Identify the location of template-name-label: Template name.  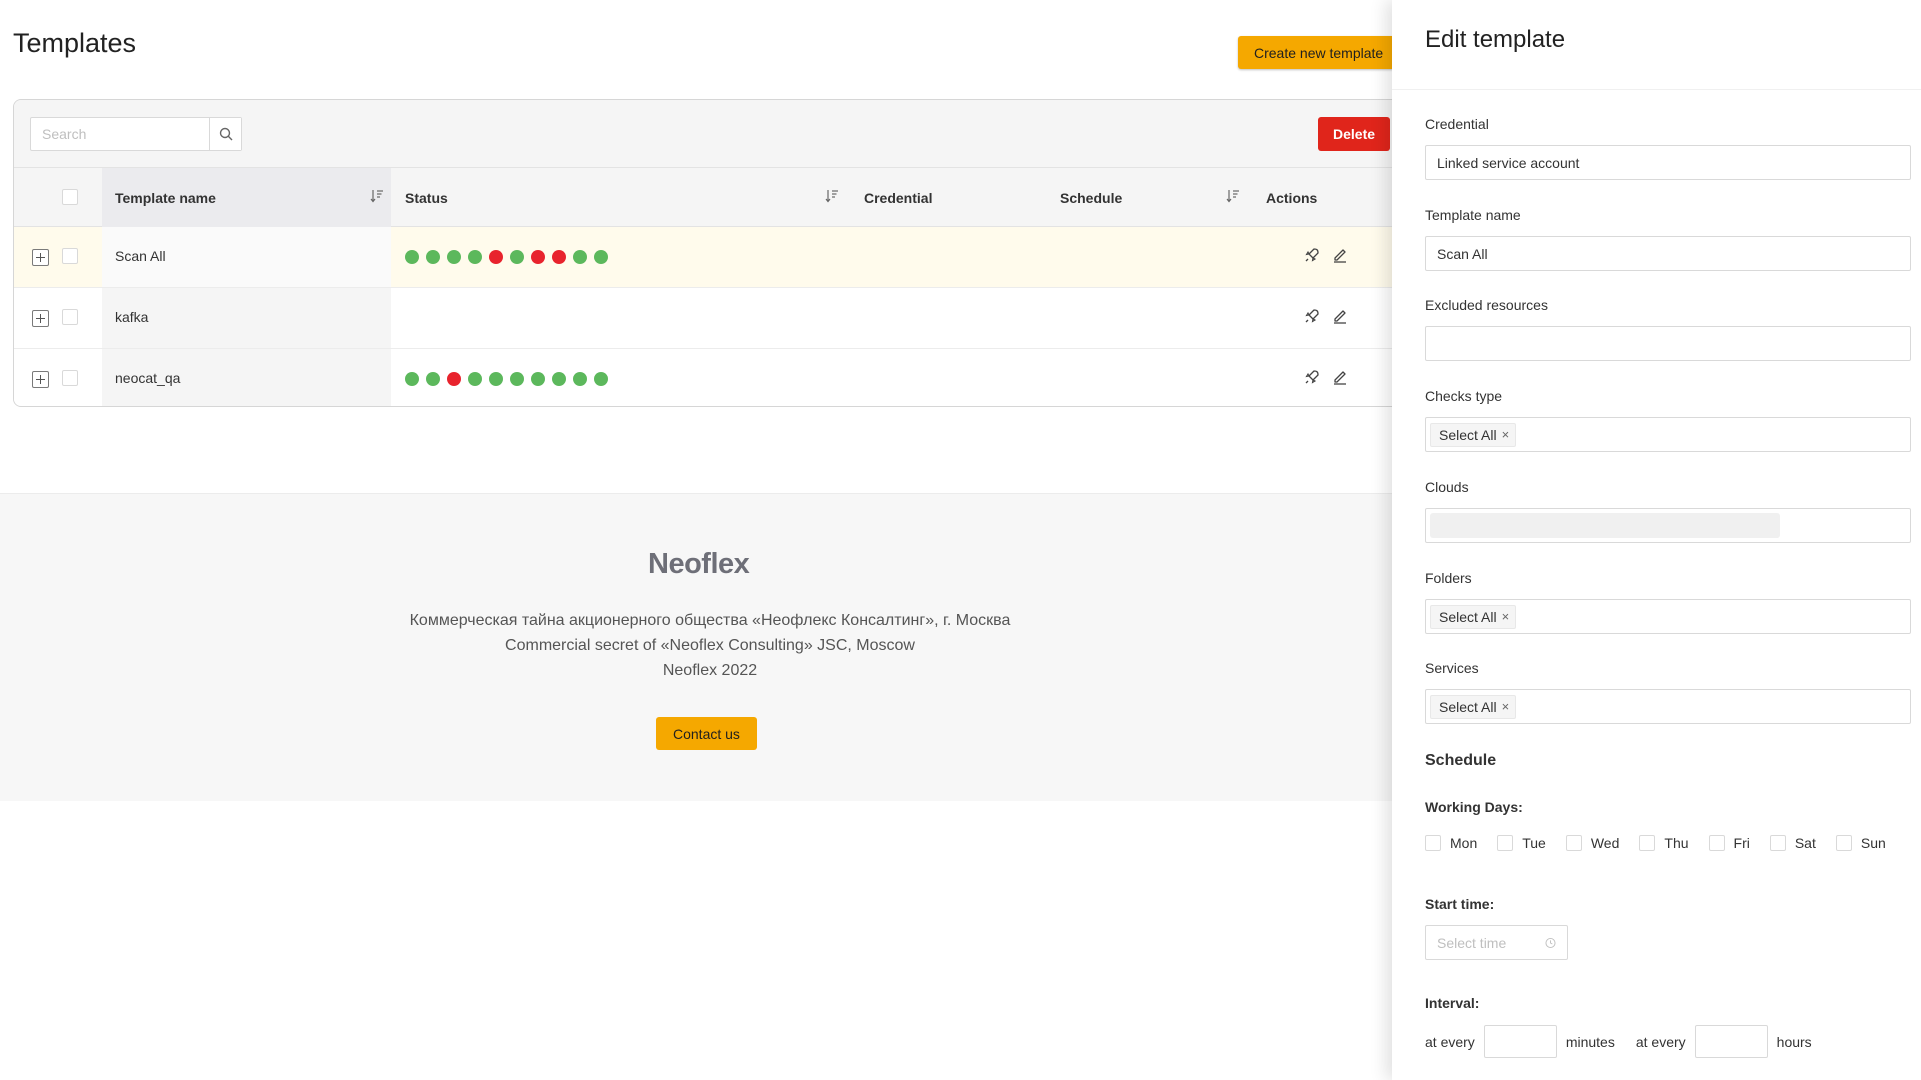
(1473, 215).